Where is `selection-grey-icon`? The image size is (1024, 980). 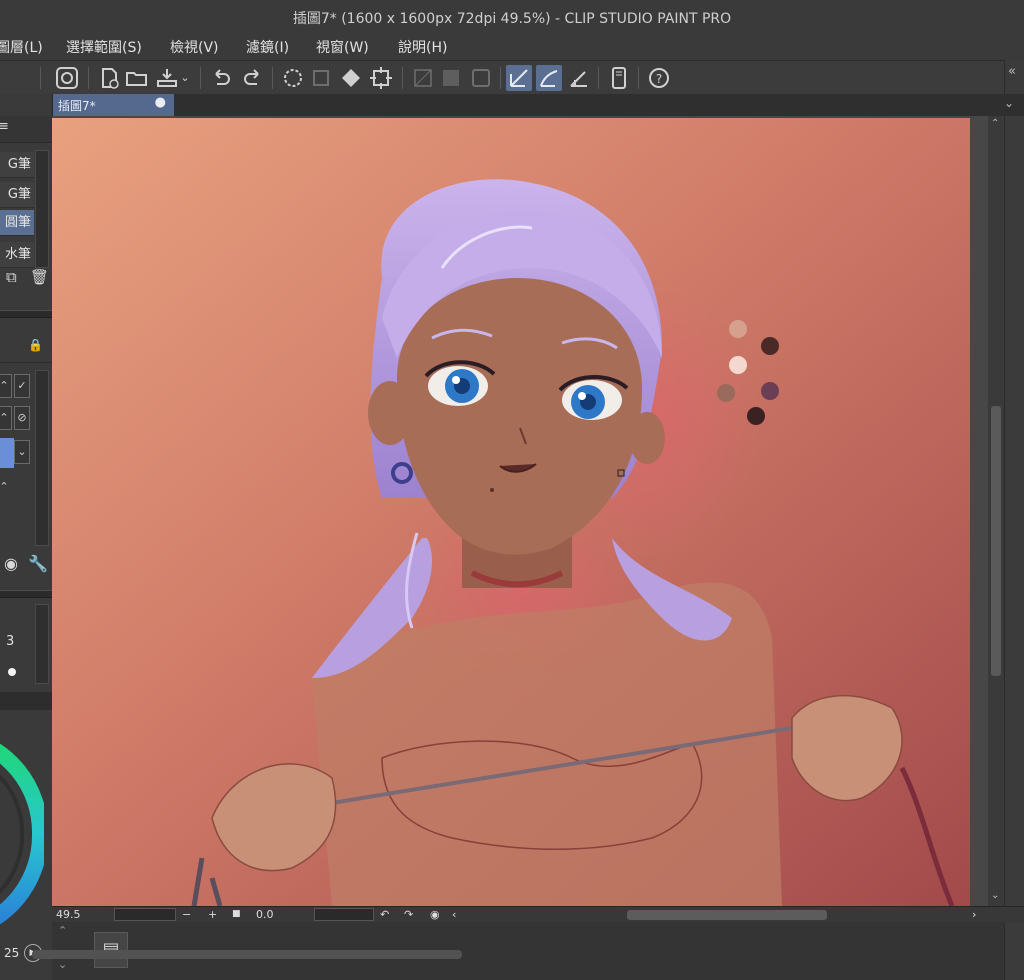
selection-grey-icon is located at coordinates (451, 78).